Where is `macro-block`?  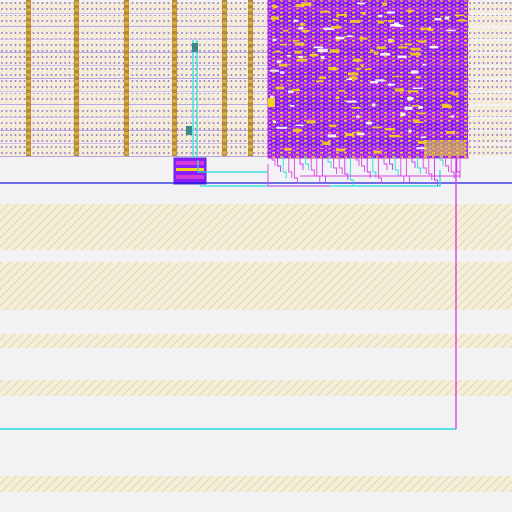
macro-block is located at coordinates (368, 79).